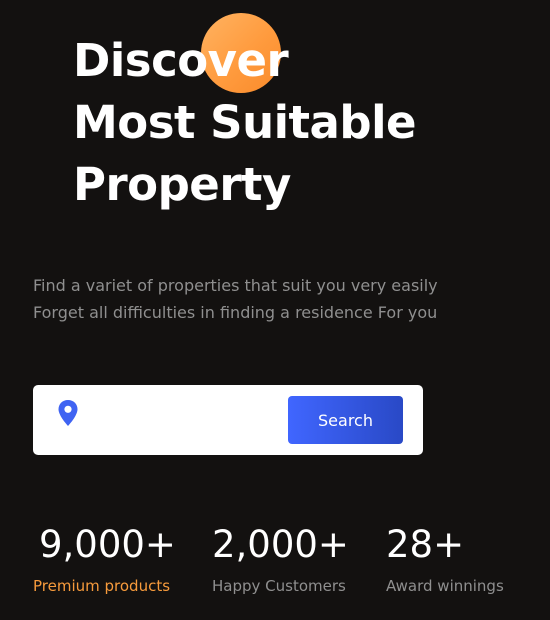  I want to click on headline-line-2: Most Suitable, so click(245, 122).